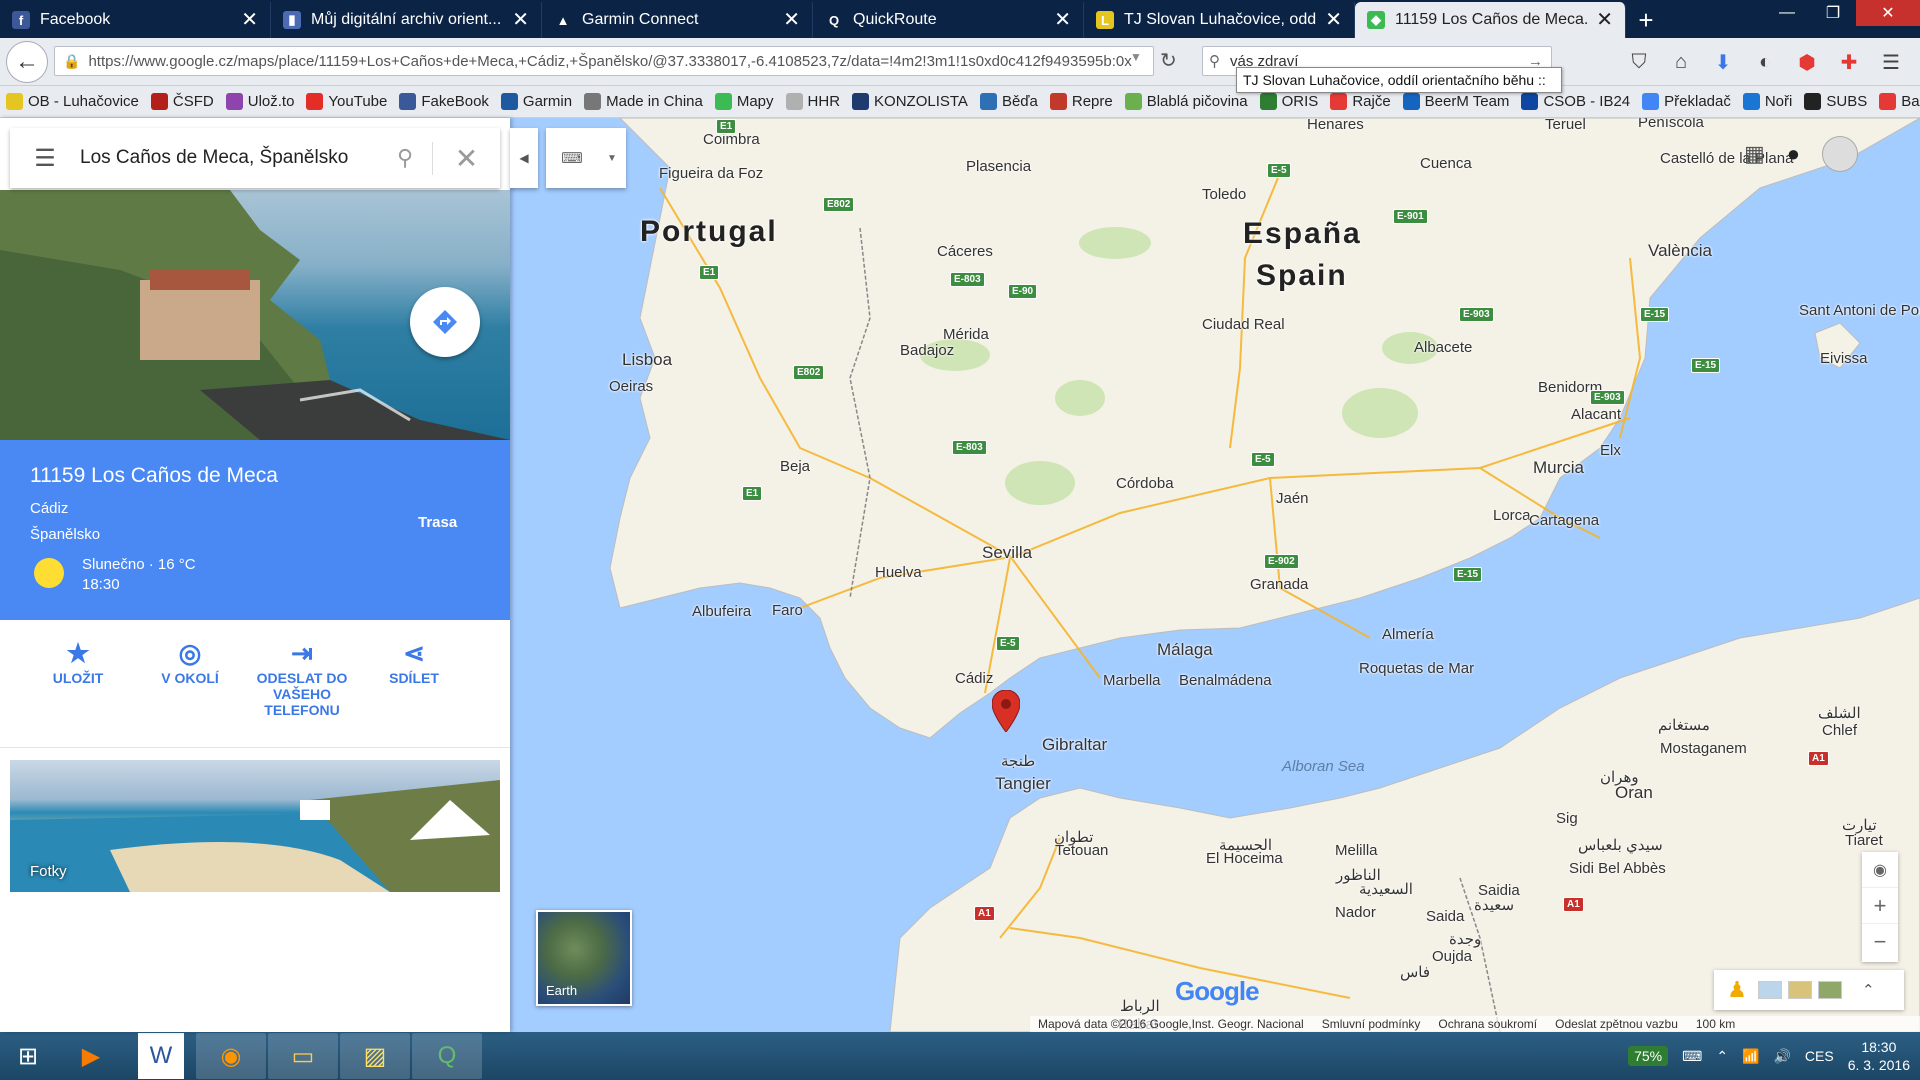  Describe the element at coordinates (1007, 553) in the screenshot. I see `map-place-label: Sevilla` at that location.